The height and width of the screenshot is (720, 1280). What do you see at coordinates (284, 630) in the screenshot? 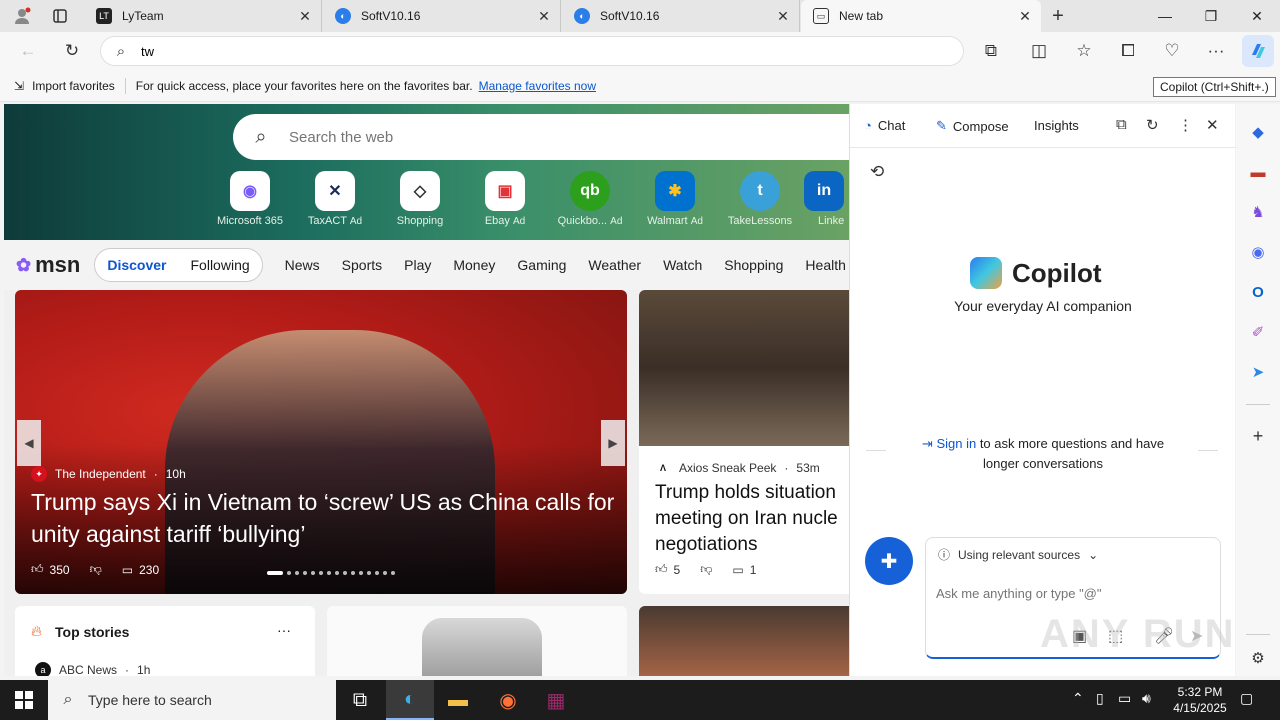
I see `more-options-icon: ···` at bounding box center [284, 630].